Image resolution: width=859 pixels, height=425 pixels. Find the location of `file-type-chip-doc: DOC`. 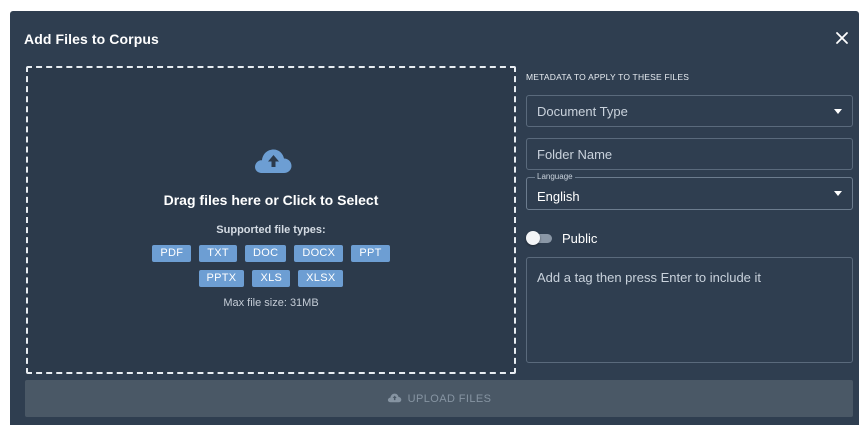

file-type-chip-doc: DOC is located at coordinates (265, 253).